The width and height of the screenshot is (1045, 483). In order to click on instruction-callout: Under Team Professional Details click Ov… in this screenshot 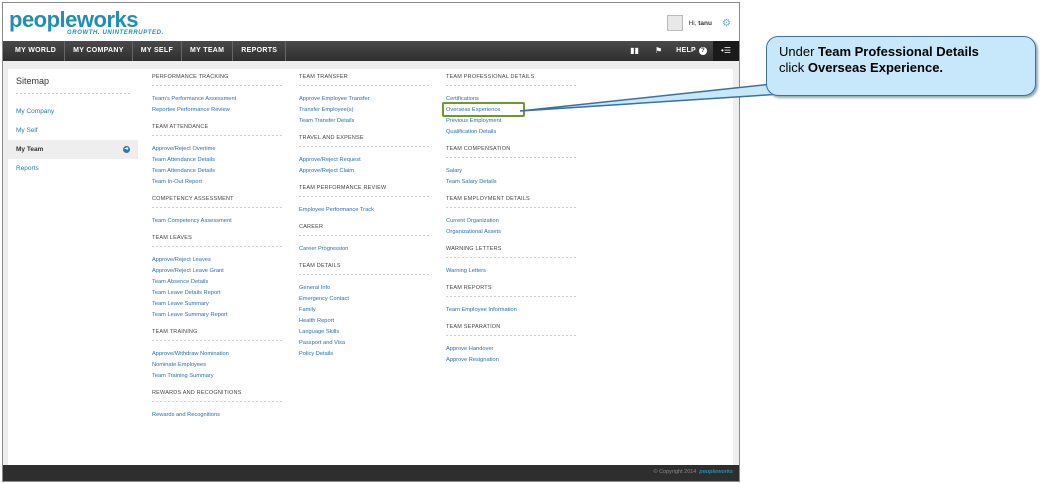, I will do `click(901, 66)`.